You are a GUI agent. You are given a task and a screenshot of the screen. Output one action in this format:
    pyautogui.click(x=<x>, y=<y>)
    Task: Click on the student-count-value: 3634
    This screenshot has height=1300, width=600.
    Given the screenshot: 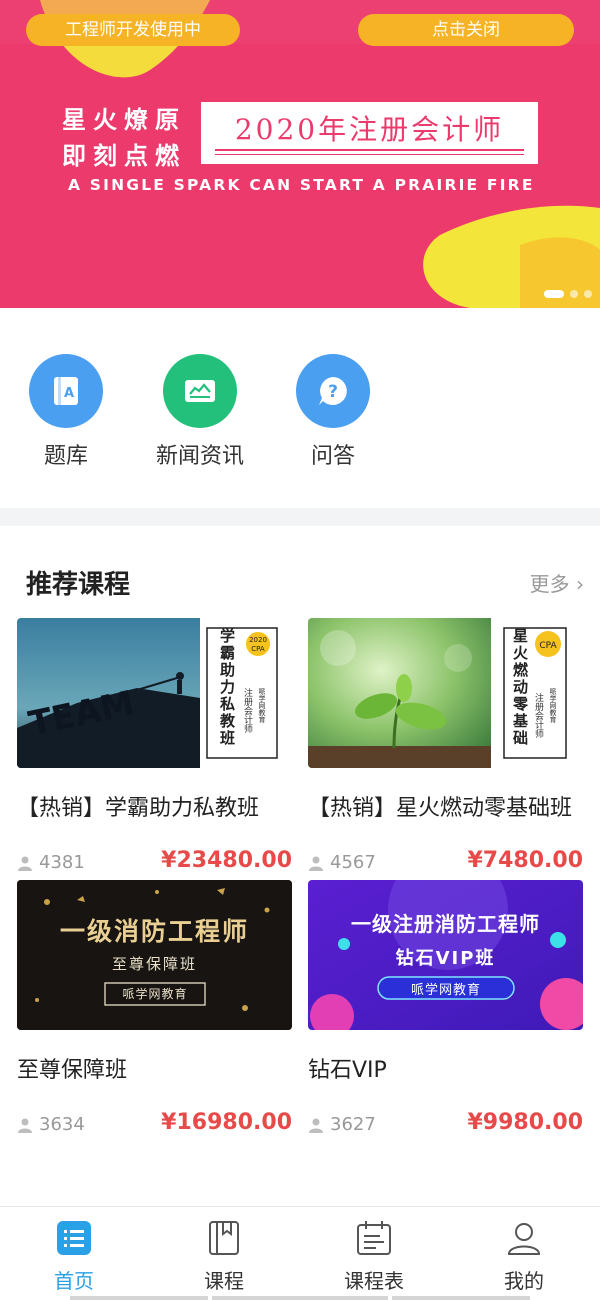 What is the action you would take?
    pyautogui.click(x=62, y=1124)
    